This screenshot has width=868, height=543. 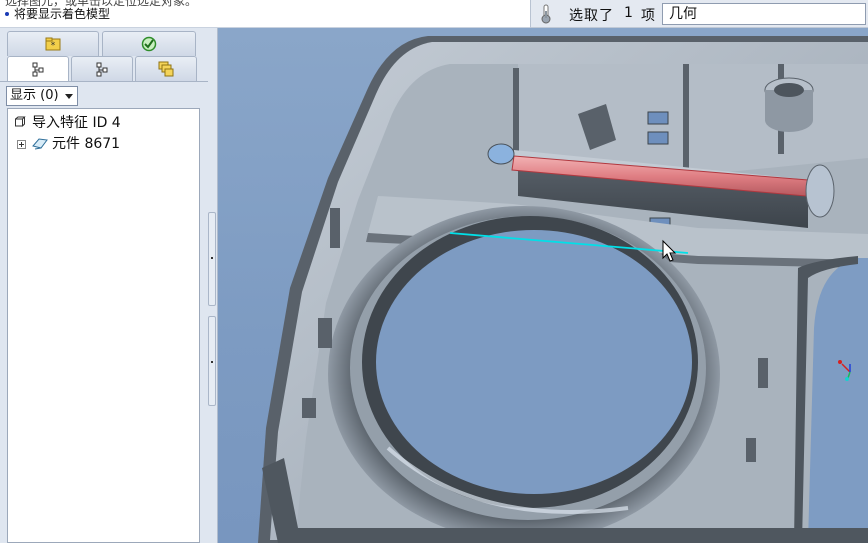 What do you see at coordinates (69, 96) in the screenshot?
I see `chevron-down-icon` at bounding box center [69, 96].